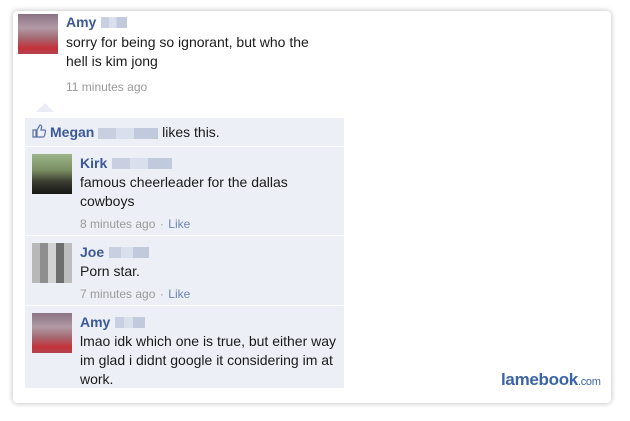 This screenshot has height=421, width=630. Describe the element at coordinates (589, 382) in the screenshot. I see `watermark-tld: .com` at that location.